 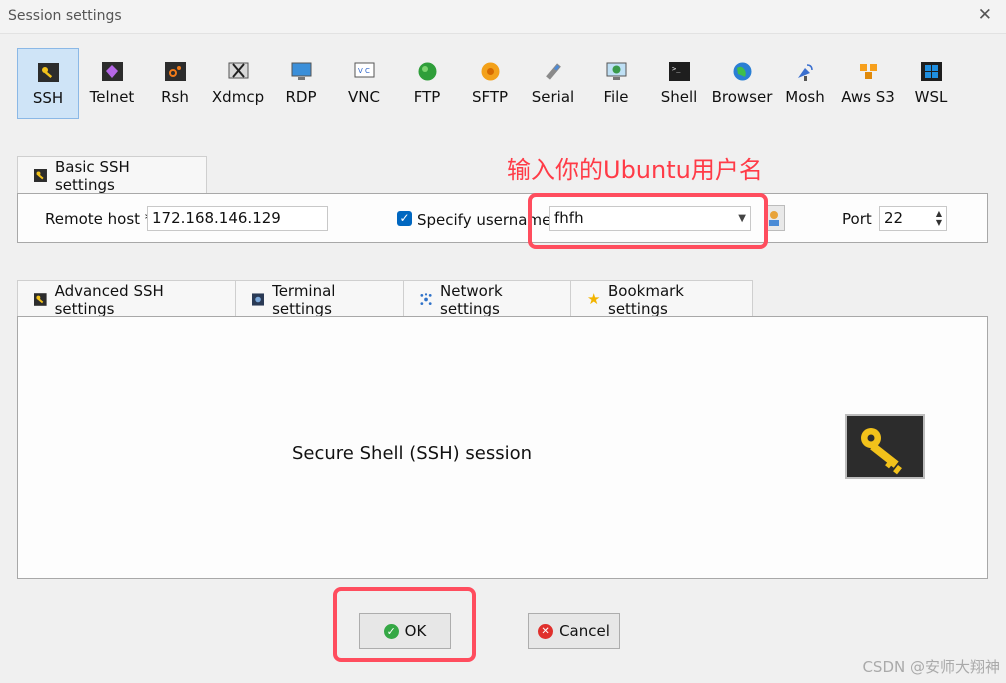 I want to click on annotation-highlight-username, so click(x=648, y=221).